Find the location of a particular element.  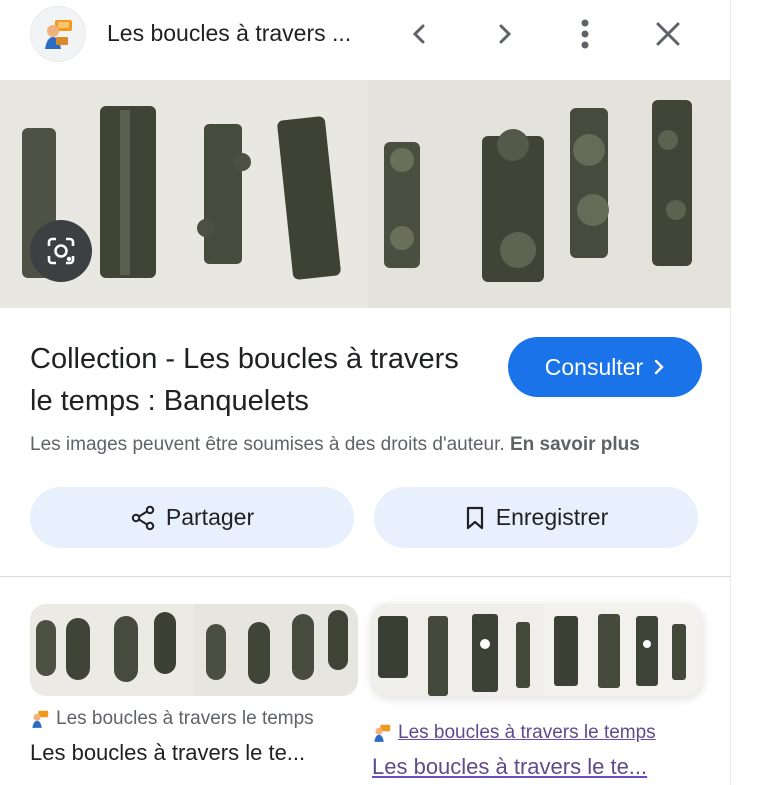

share-label: Partager is located at coordinates (210, 517).